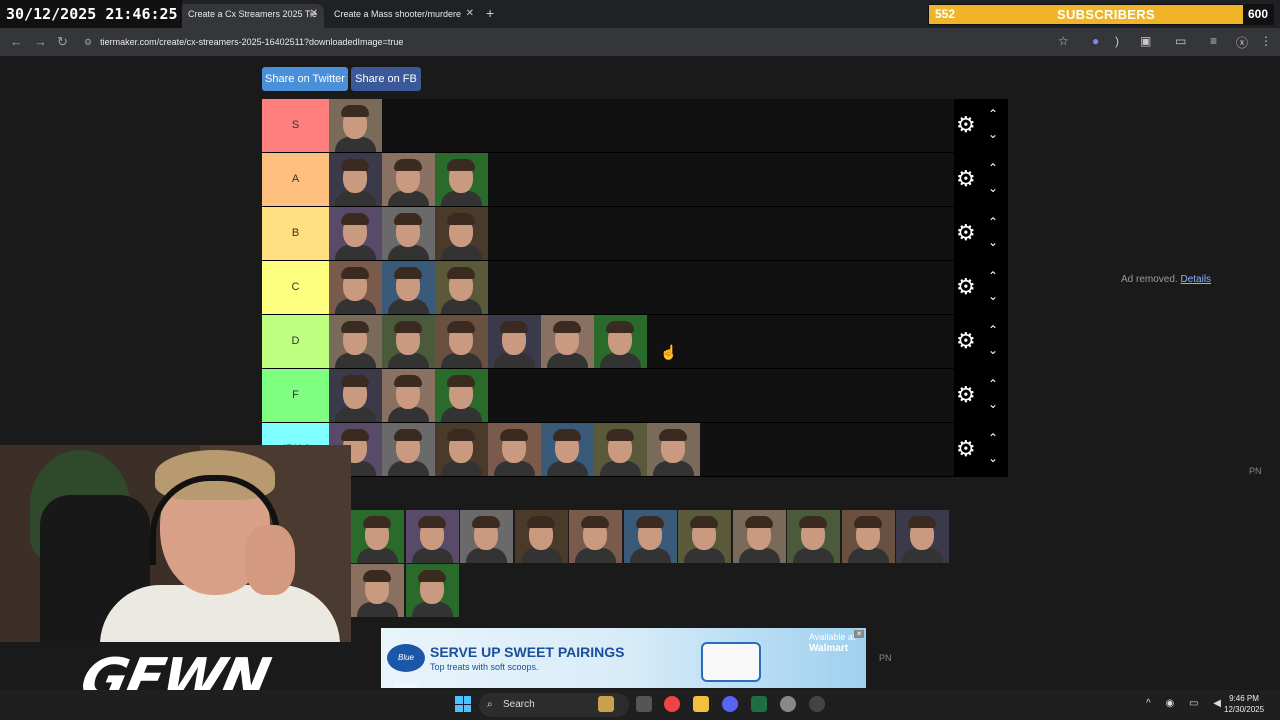 The image size is (1280, 720). What do you see at coordinates (817, 704) in the screenshot?
I see `clock-app-icon` at bounding box center [817, 704].